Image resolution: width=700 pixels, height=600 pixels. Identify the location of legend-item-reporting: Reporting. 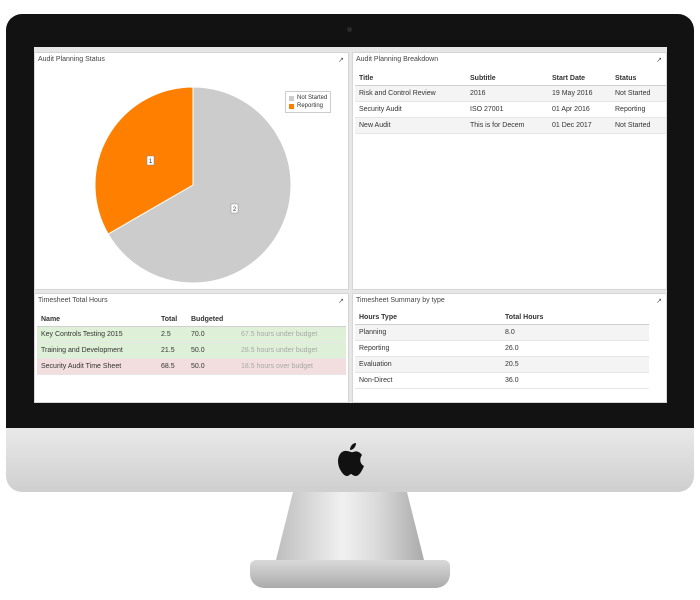
(308, 106).